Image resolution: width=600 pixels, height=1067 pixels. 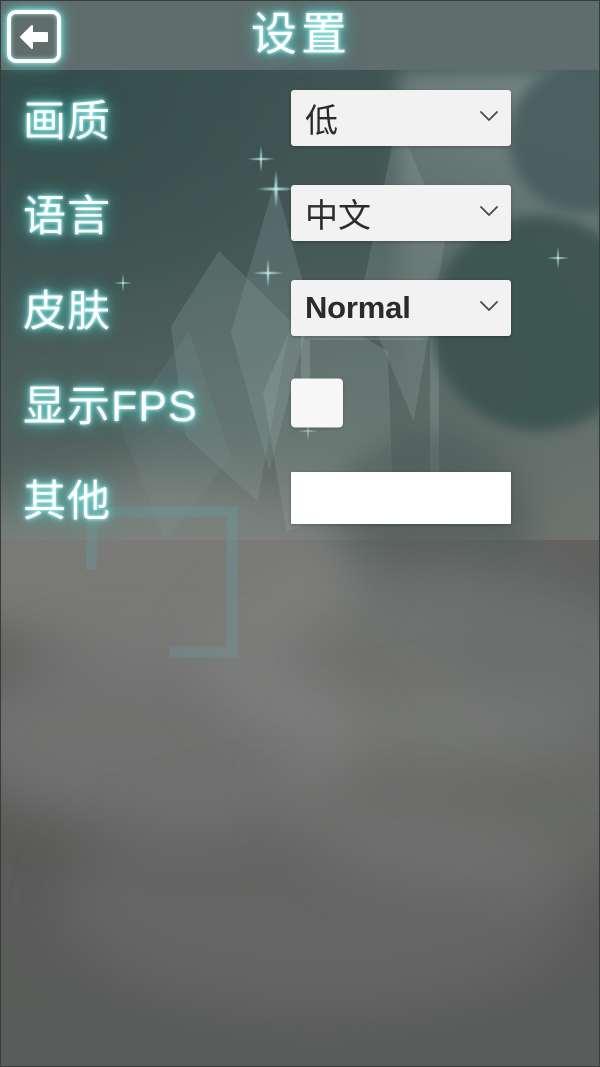 I want to click on settings-label-language: 语言, so click(x=67, y=216).